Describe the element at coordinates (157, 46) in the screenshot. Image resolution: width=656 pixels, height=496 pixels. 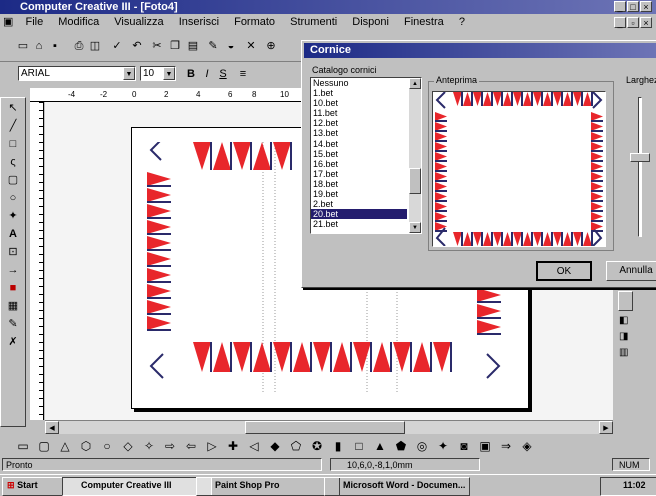
I see `cut-icon: ✂` at that location.